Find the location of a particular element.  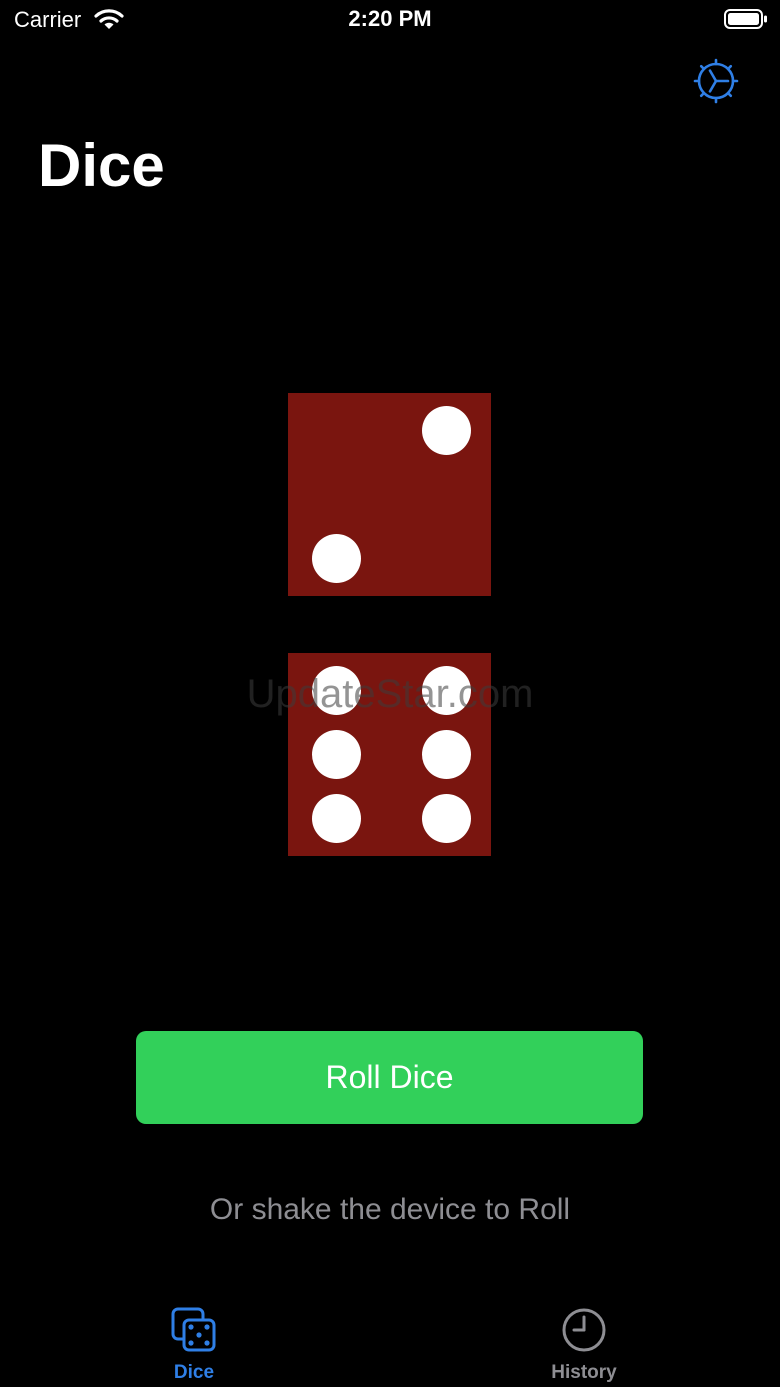

settings-button is located at coordinates (716, 81).